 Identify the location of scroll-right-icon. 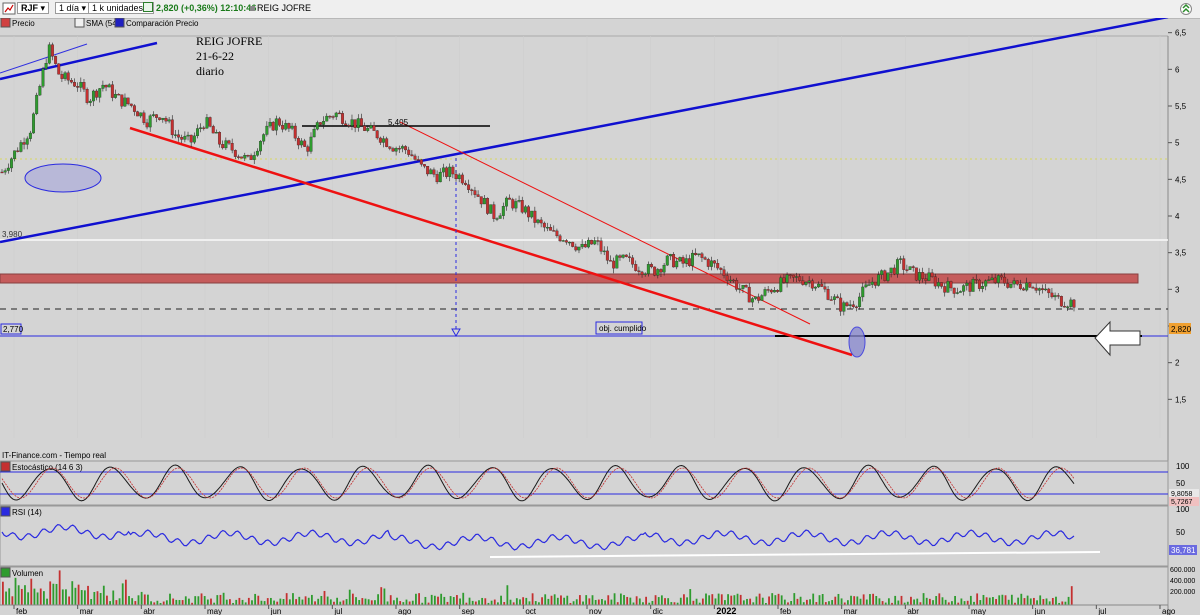
(1186, 9).